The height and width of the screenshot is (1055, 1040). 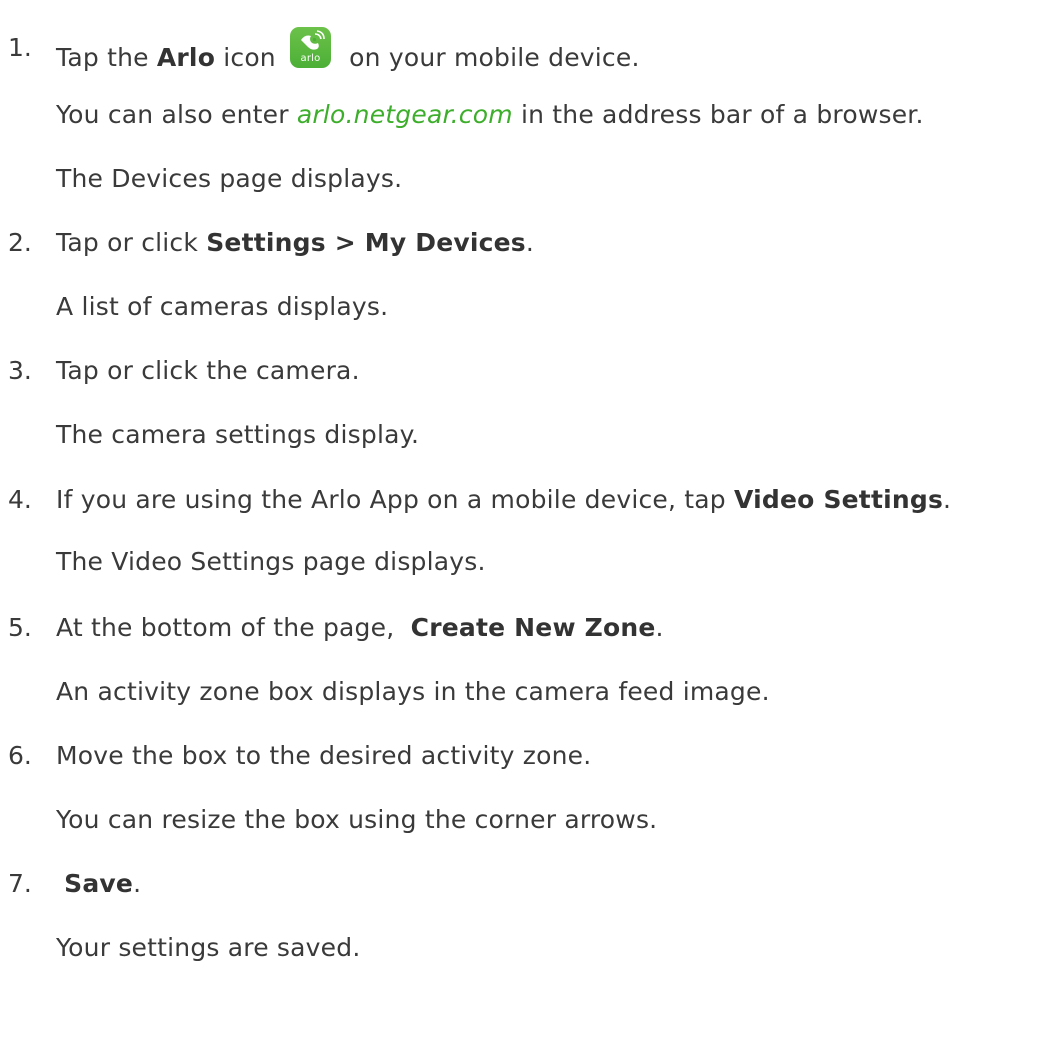 I want to click on step-number: 5., so click(x=20, y=627).